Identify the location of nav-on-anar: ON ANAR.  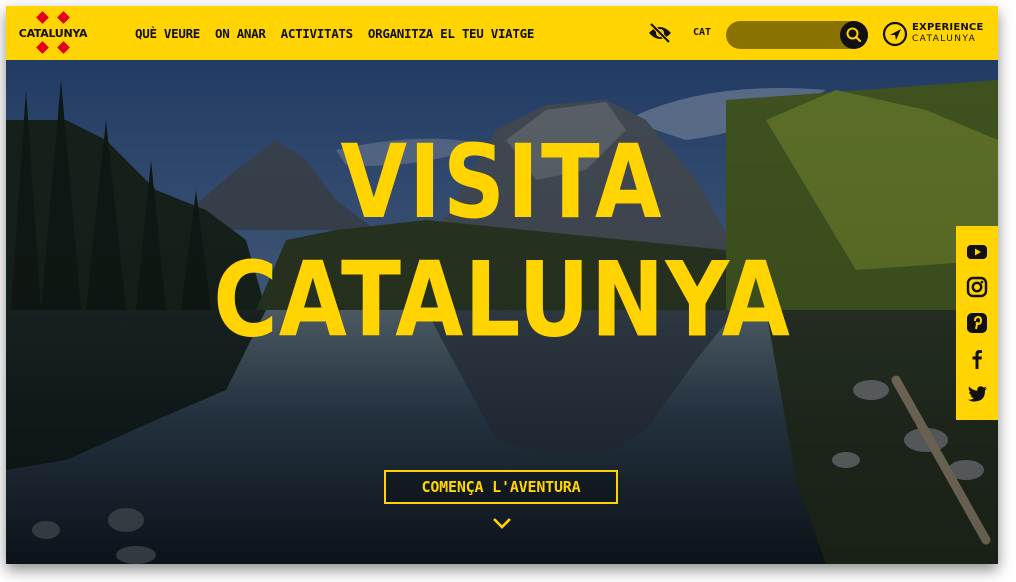
(240, 33).